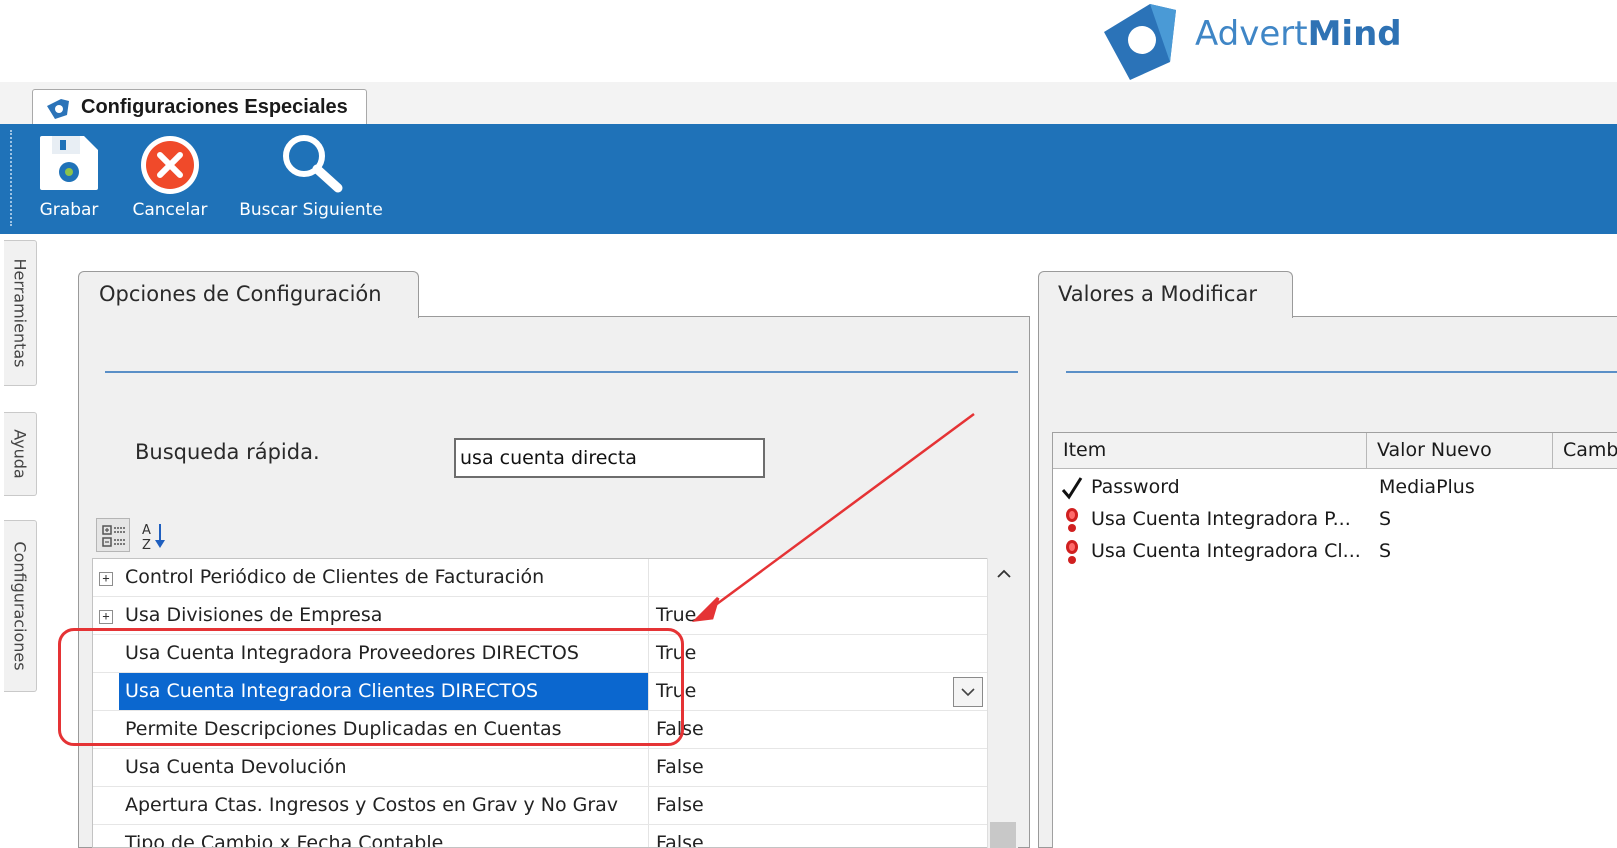 The image size is (1617, 848). I want to click on side-tab-herramientas-label: Herramientas, so click(20, 313).